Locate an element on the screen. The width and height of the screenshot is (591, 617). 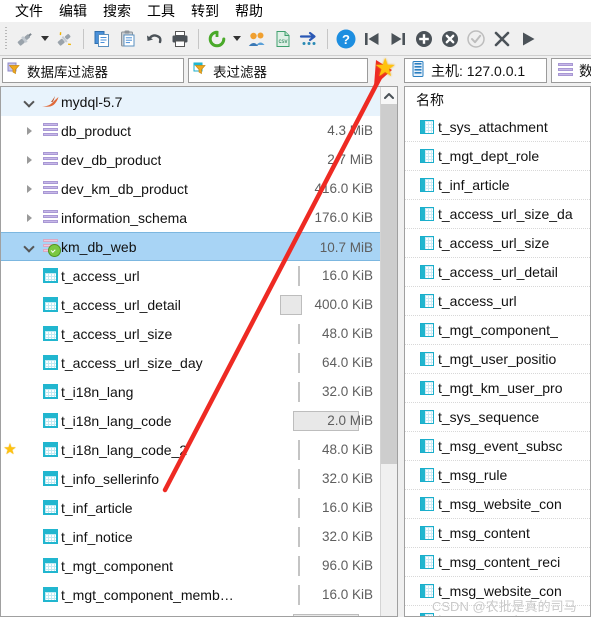
table-size: 32.0 KiB is located at coordinates (347, 536).